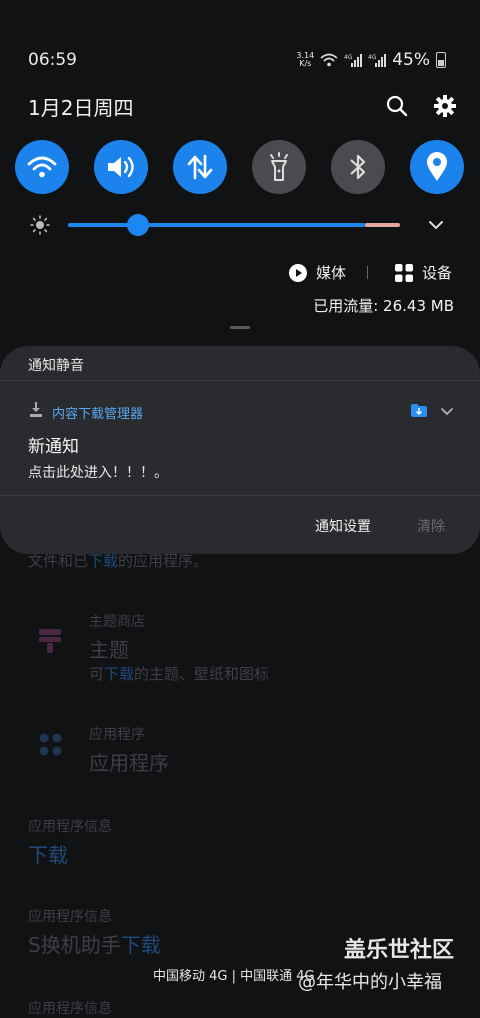 The width and height of the screenshot is (480, 1018). What do you see at coordinates (329, 60) in the screenshot?
I see `wifi-status-icon` at bounding box center [329, 60].